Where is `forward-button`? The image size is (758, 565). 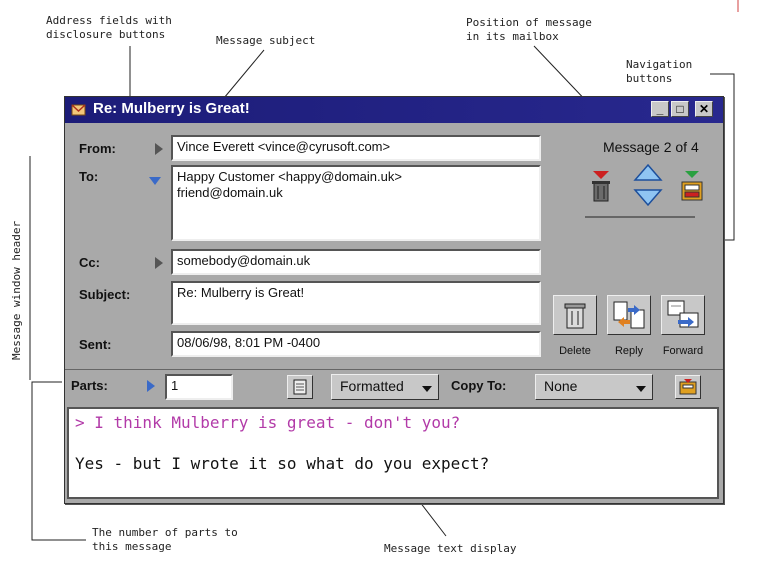 forward-button is located at coordinates (683, 315).